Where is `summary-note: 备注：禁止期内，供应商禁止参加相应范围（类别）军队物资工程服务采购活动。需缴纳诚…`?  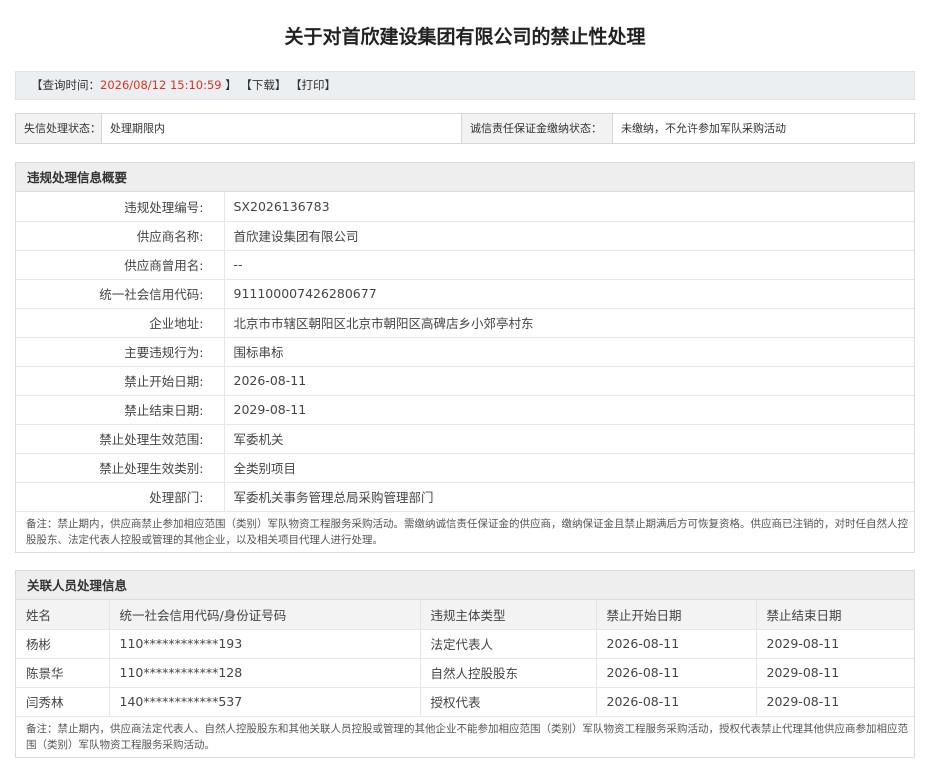 summary-note: 备注：禁止期内，供应商禁止参加相应范围（类别）军队物资工程服务采购活动。需缴纳诚… is located at coordinates (467, 531).